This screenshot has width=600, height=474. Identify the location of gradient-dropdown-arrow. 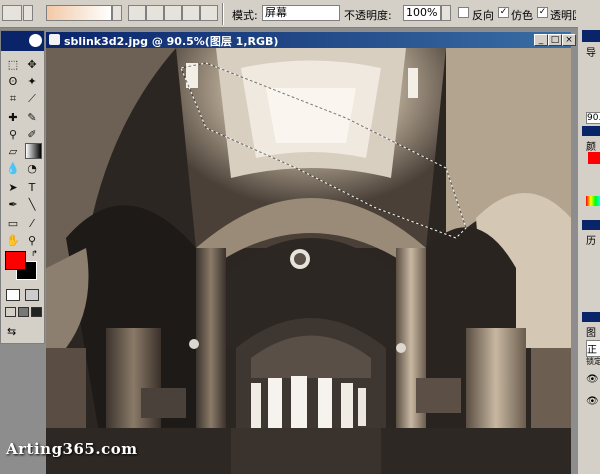
(117, 13).